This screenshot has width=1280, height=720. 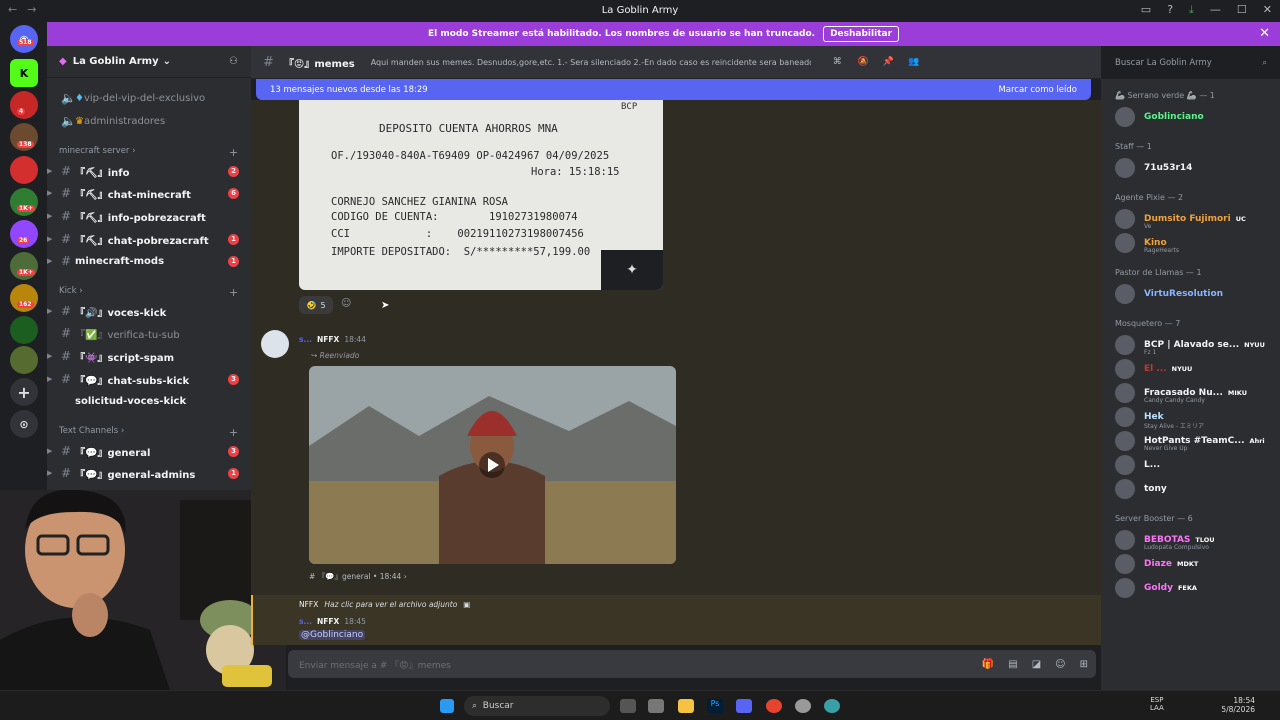 What do you see at coordinates (1150, 352) in the screenshot?
I see `member-status: Fz 1` at bounding box center [1150, 352].